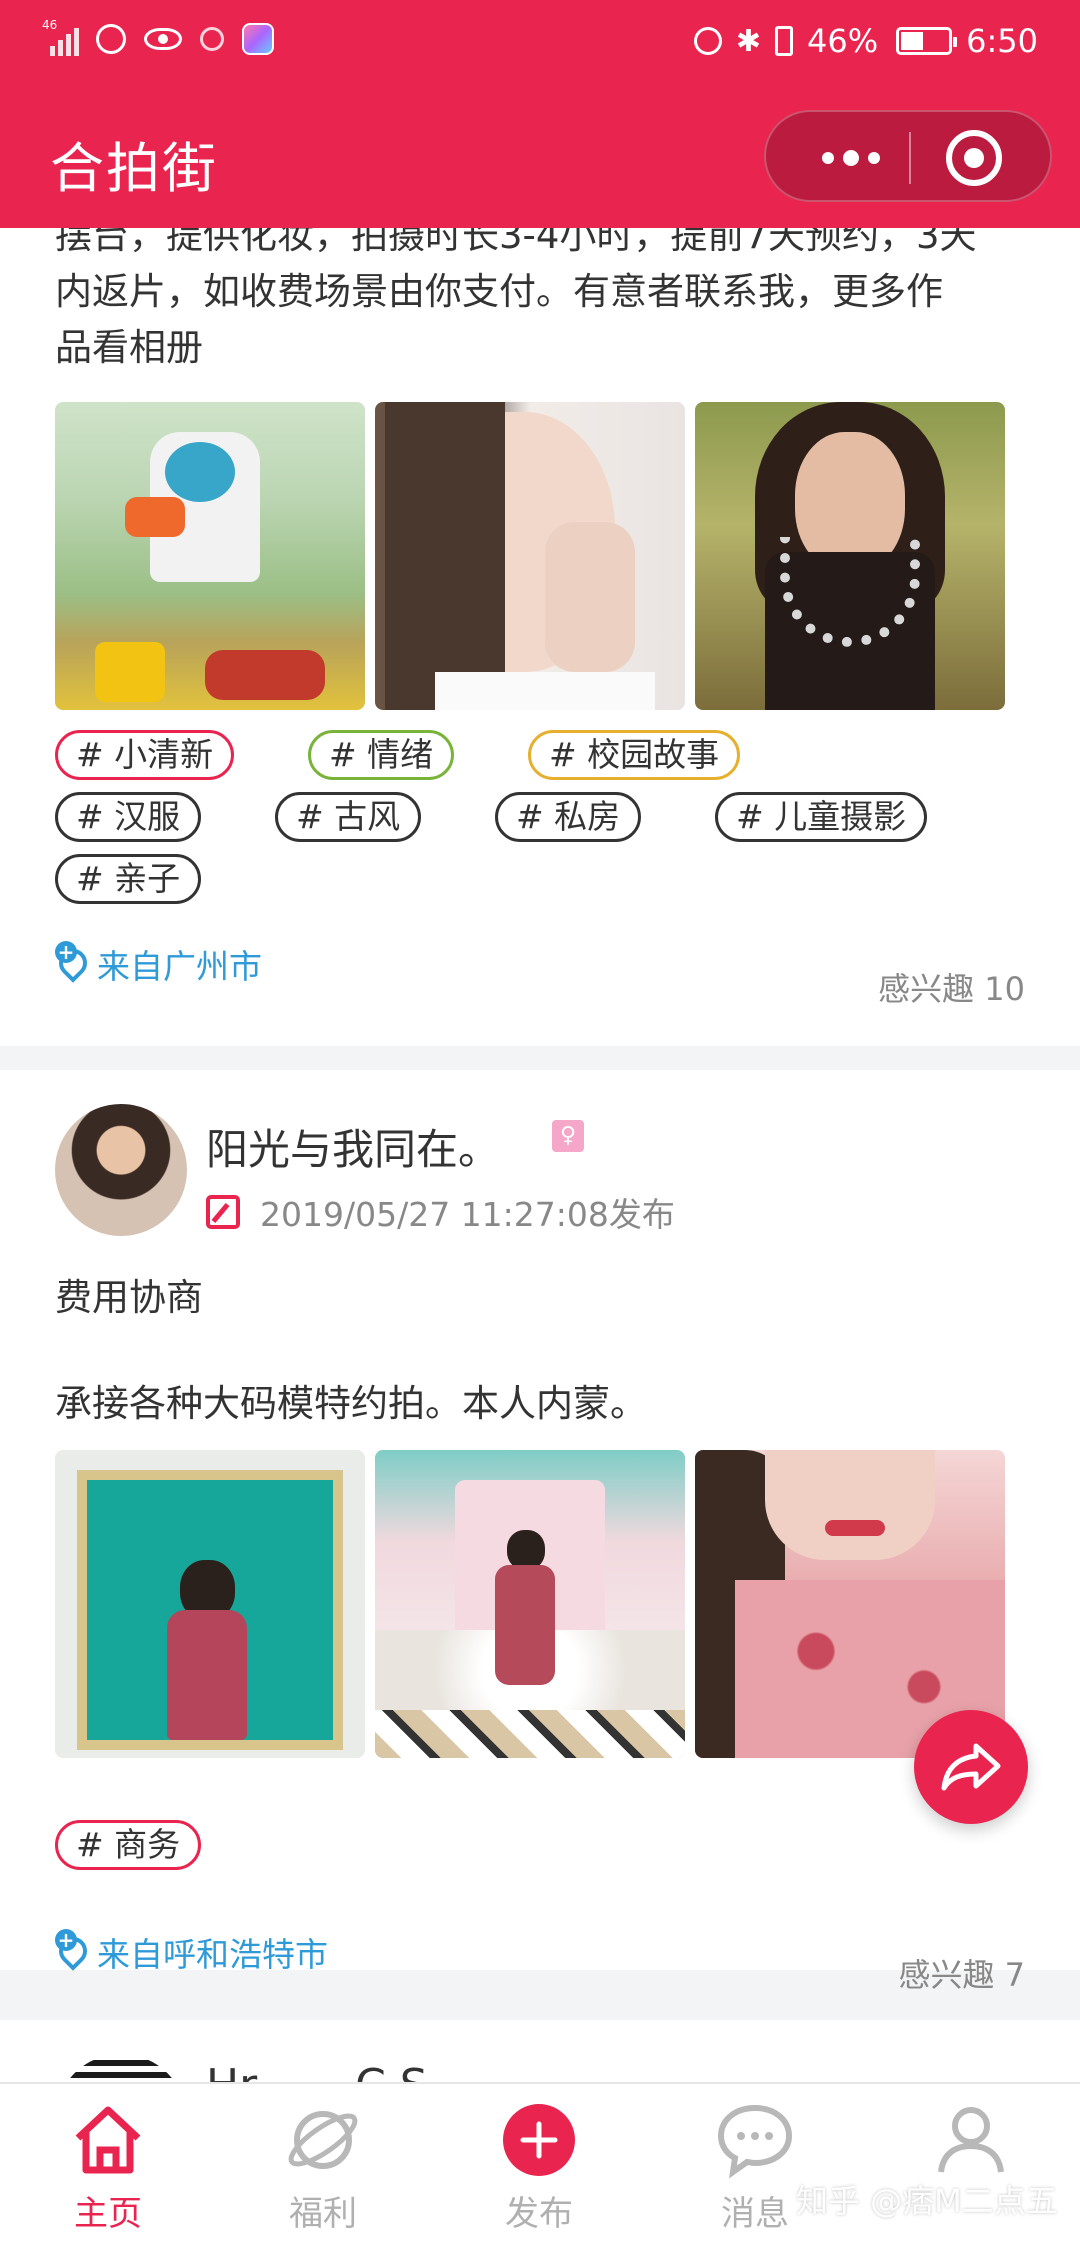 The height and width of the screenshot is (2244, 1080). Describe the element at coordinates (134, 168) in the screenshot. I see `page-title: 合拍街` at that location.